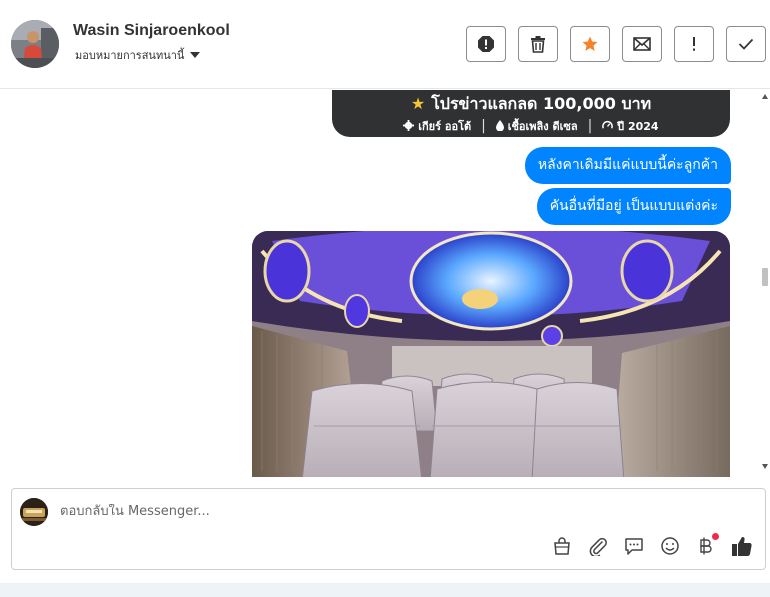 The height and width of the screenshot is (597, 770). What do you see at coordinates (499, 126) in the screenshot?
I see `fuel-drop-icon` at bounding box center [499, 126].